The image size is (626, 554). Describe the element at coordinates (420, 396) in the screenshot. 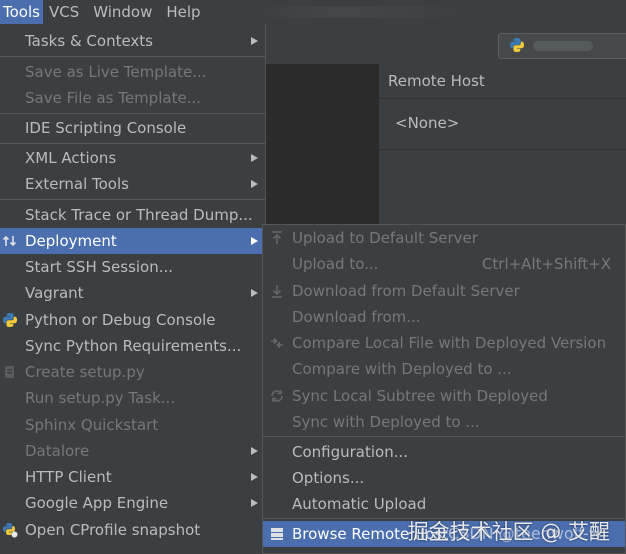

I see `menu-item-label: Sync Local Subtree with Deployed` at that location.